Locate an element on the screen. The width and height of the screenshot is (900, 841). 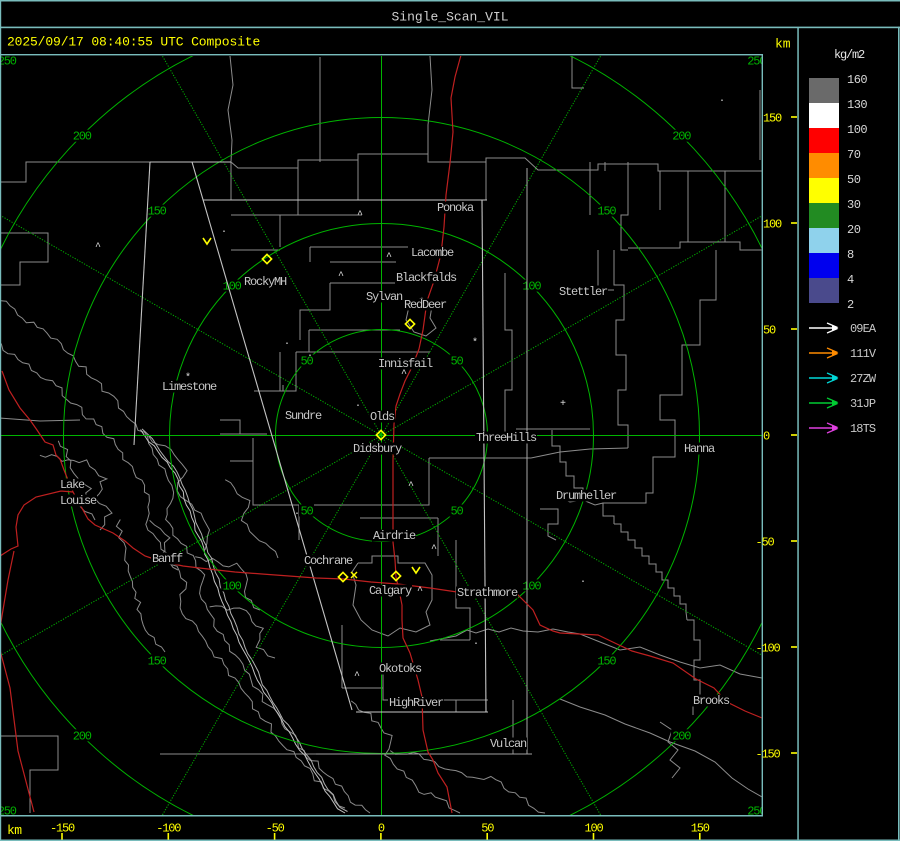
svg-text: HighRiver is located at coordinates (416, 703).